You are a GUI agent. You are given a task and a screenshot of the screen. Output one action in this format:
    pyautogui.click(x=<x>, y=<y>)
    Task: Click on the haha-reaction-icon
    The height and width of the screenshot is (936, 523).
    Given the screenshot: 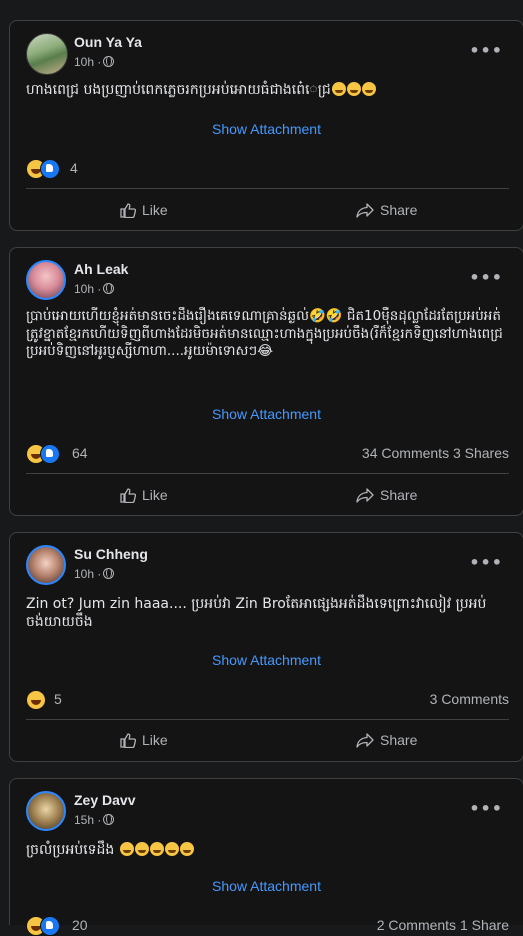 What is the action you would take?
    pyautogui.click(x=36, y=700)
    